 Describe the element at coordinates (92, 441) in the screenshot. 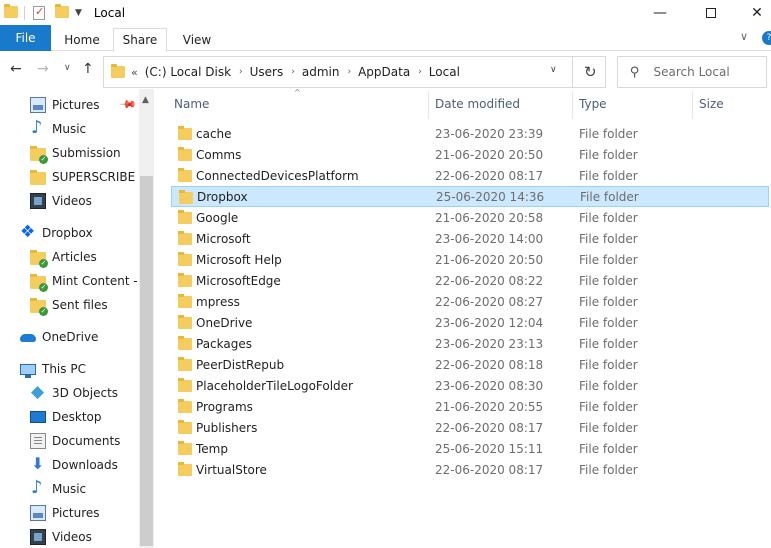

I see `nav-item-documents: Documents` at that location.